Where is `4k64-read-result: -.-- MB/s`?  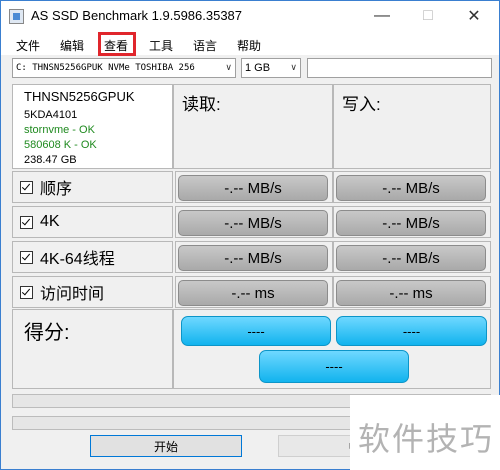
4k64-read-result: -.-- MB/s is located at coordinates (253, 258).